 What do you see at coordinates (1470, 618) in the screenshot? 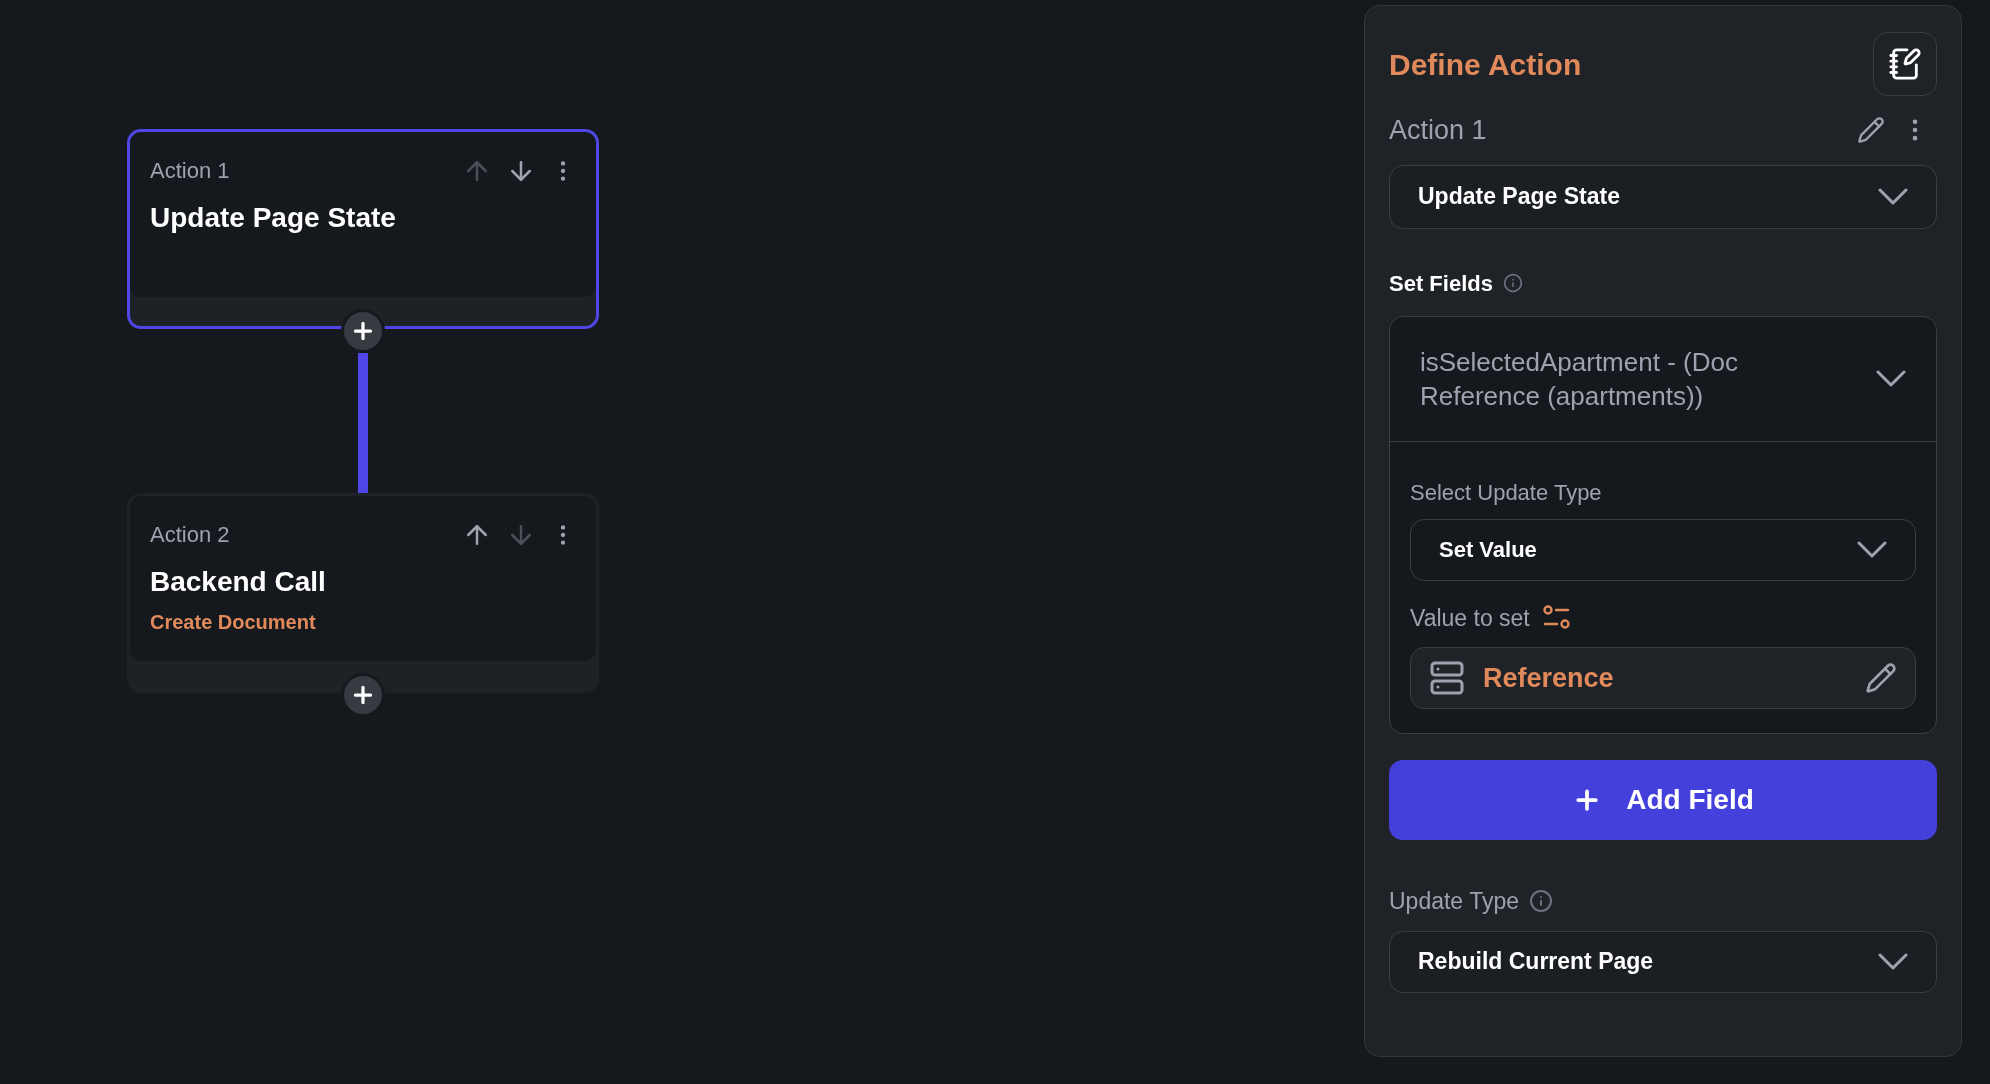
I see `value-to-set-label: Value to set` at bounding box center [1470, 618].